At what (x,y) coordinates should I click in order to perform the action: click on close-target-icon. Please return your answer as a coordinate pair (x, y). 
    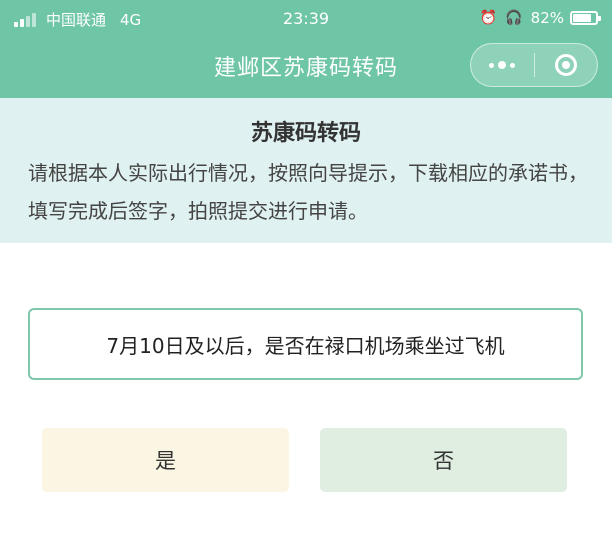
    Looking at the image, I should click on (565, 65).